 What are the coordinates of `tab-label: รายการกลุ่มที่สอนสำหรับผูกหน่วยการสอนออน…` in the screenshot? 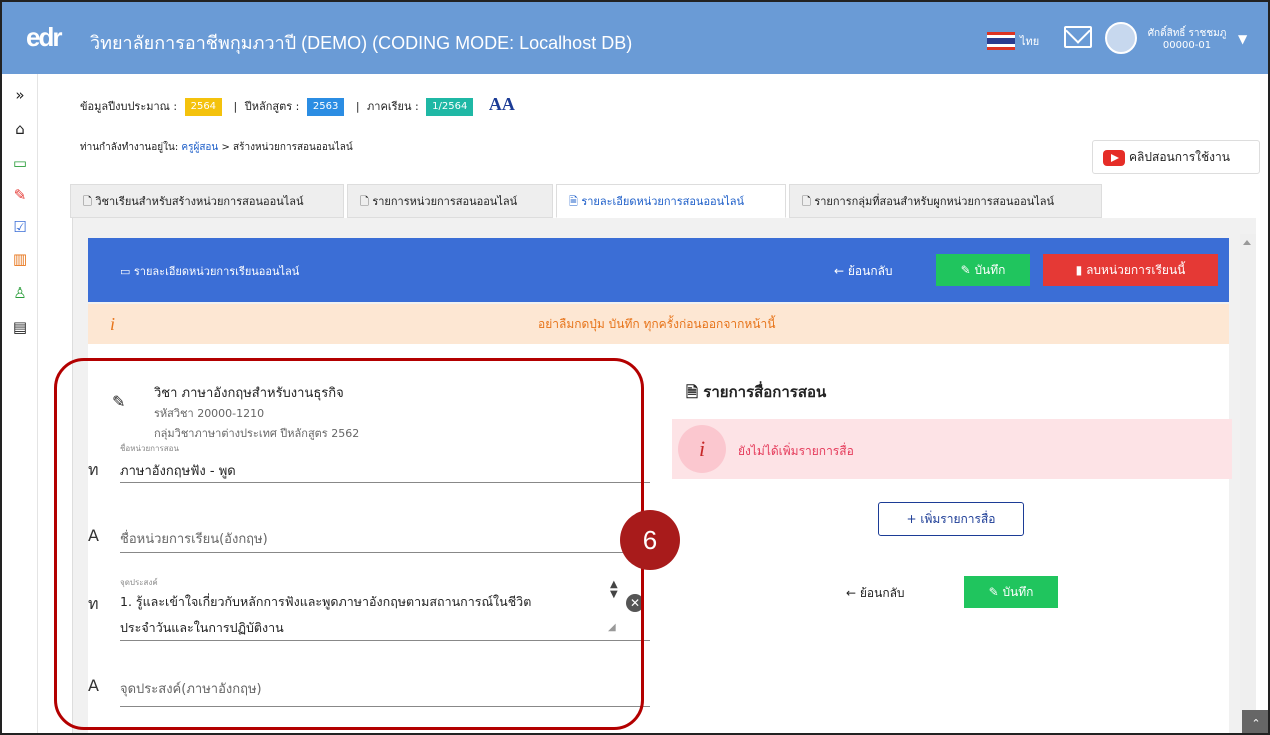 It's located at (934, 201).